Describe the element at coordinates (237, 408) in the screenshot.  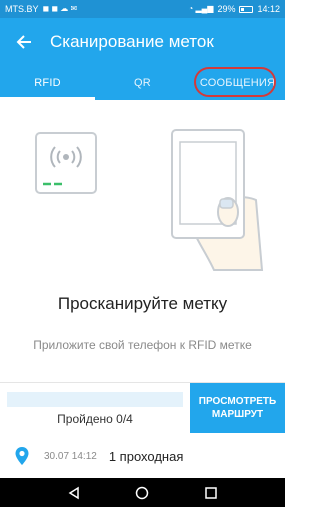
I see `view-route-button: ПРОСМОТРЕТЬ МАРШРУТ` at that location.